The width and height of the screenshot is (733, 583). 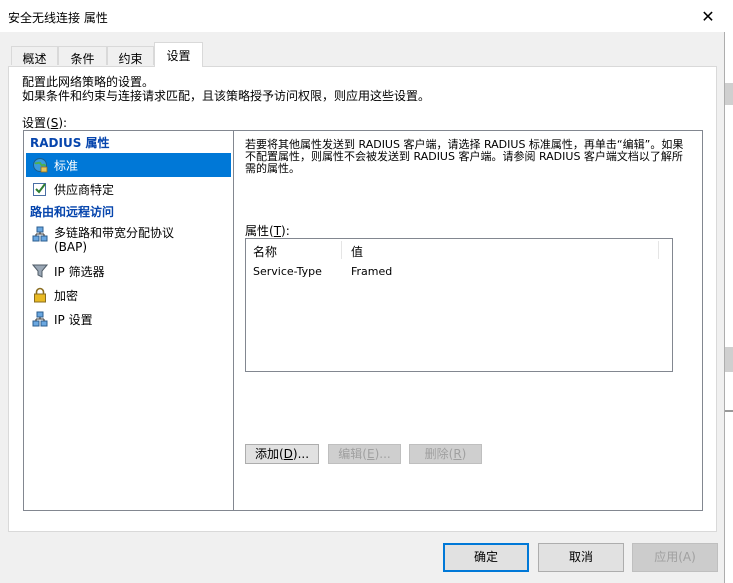 What do you see at coordinates (84, 189) in the screenshot?
I see `nav-item-label: 供应商特定` at bounding box center [84, 189].